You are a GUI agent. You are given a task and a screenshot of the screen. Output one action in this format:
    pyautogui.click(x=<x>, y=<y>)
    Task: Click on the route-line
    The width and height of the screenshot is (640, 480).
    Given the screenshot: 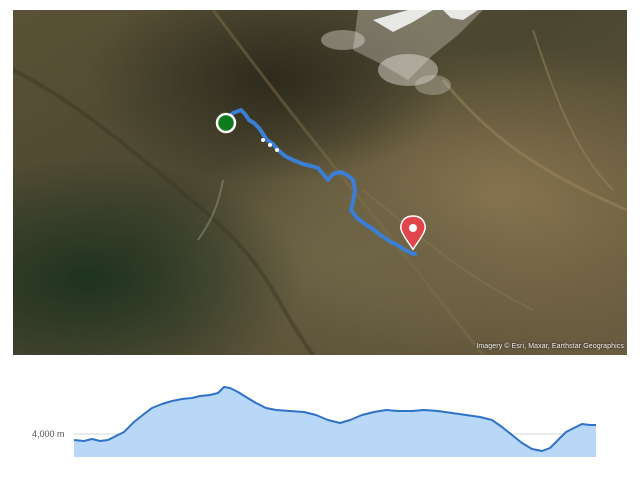 What is the action you would take?
    pyautogui.click(x=320, y=182)
    